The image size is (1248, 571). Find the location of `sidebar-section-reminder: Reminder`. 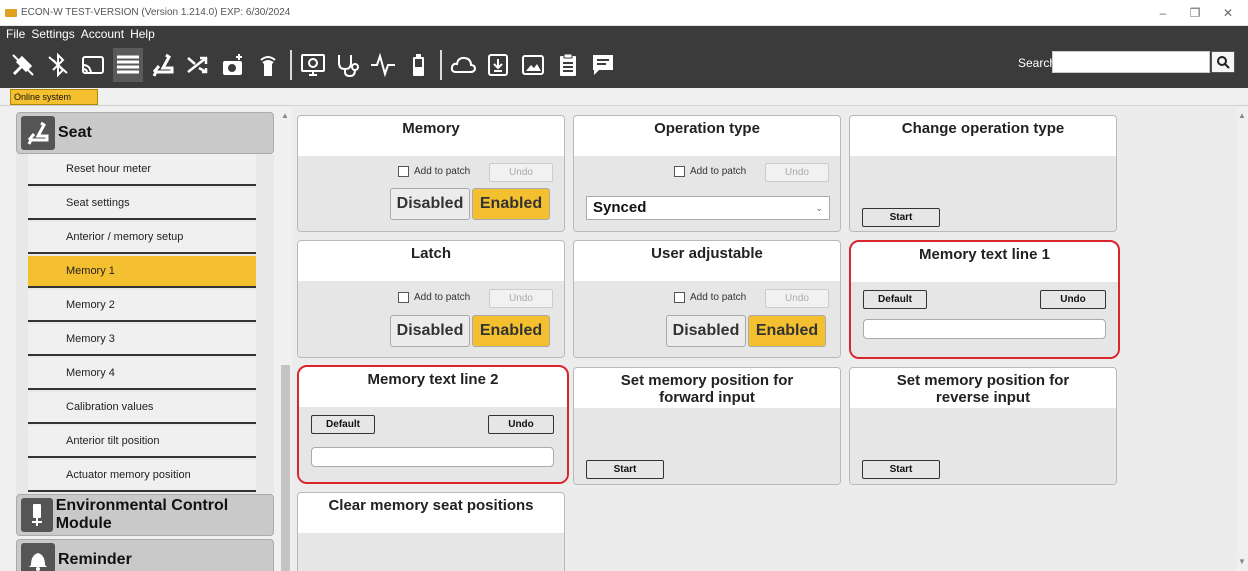

sidebar-section-reminder: Reminder is located at coordinates (145, 555).